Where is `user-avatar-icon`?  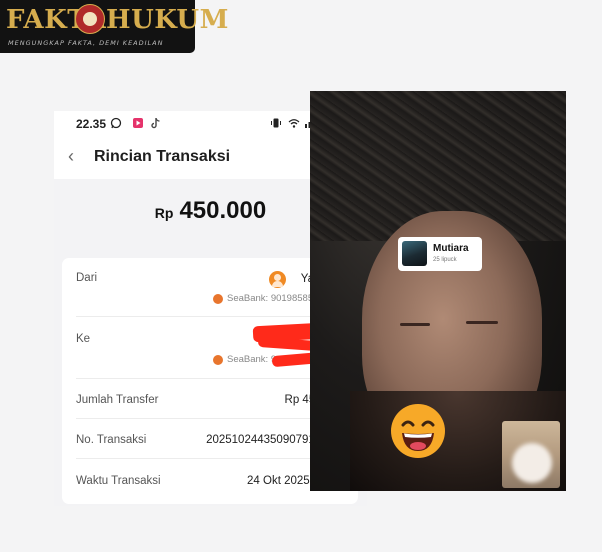 user-avatar-icon is located at coordinates (277, 279).